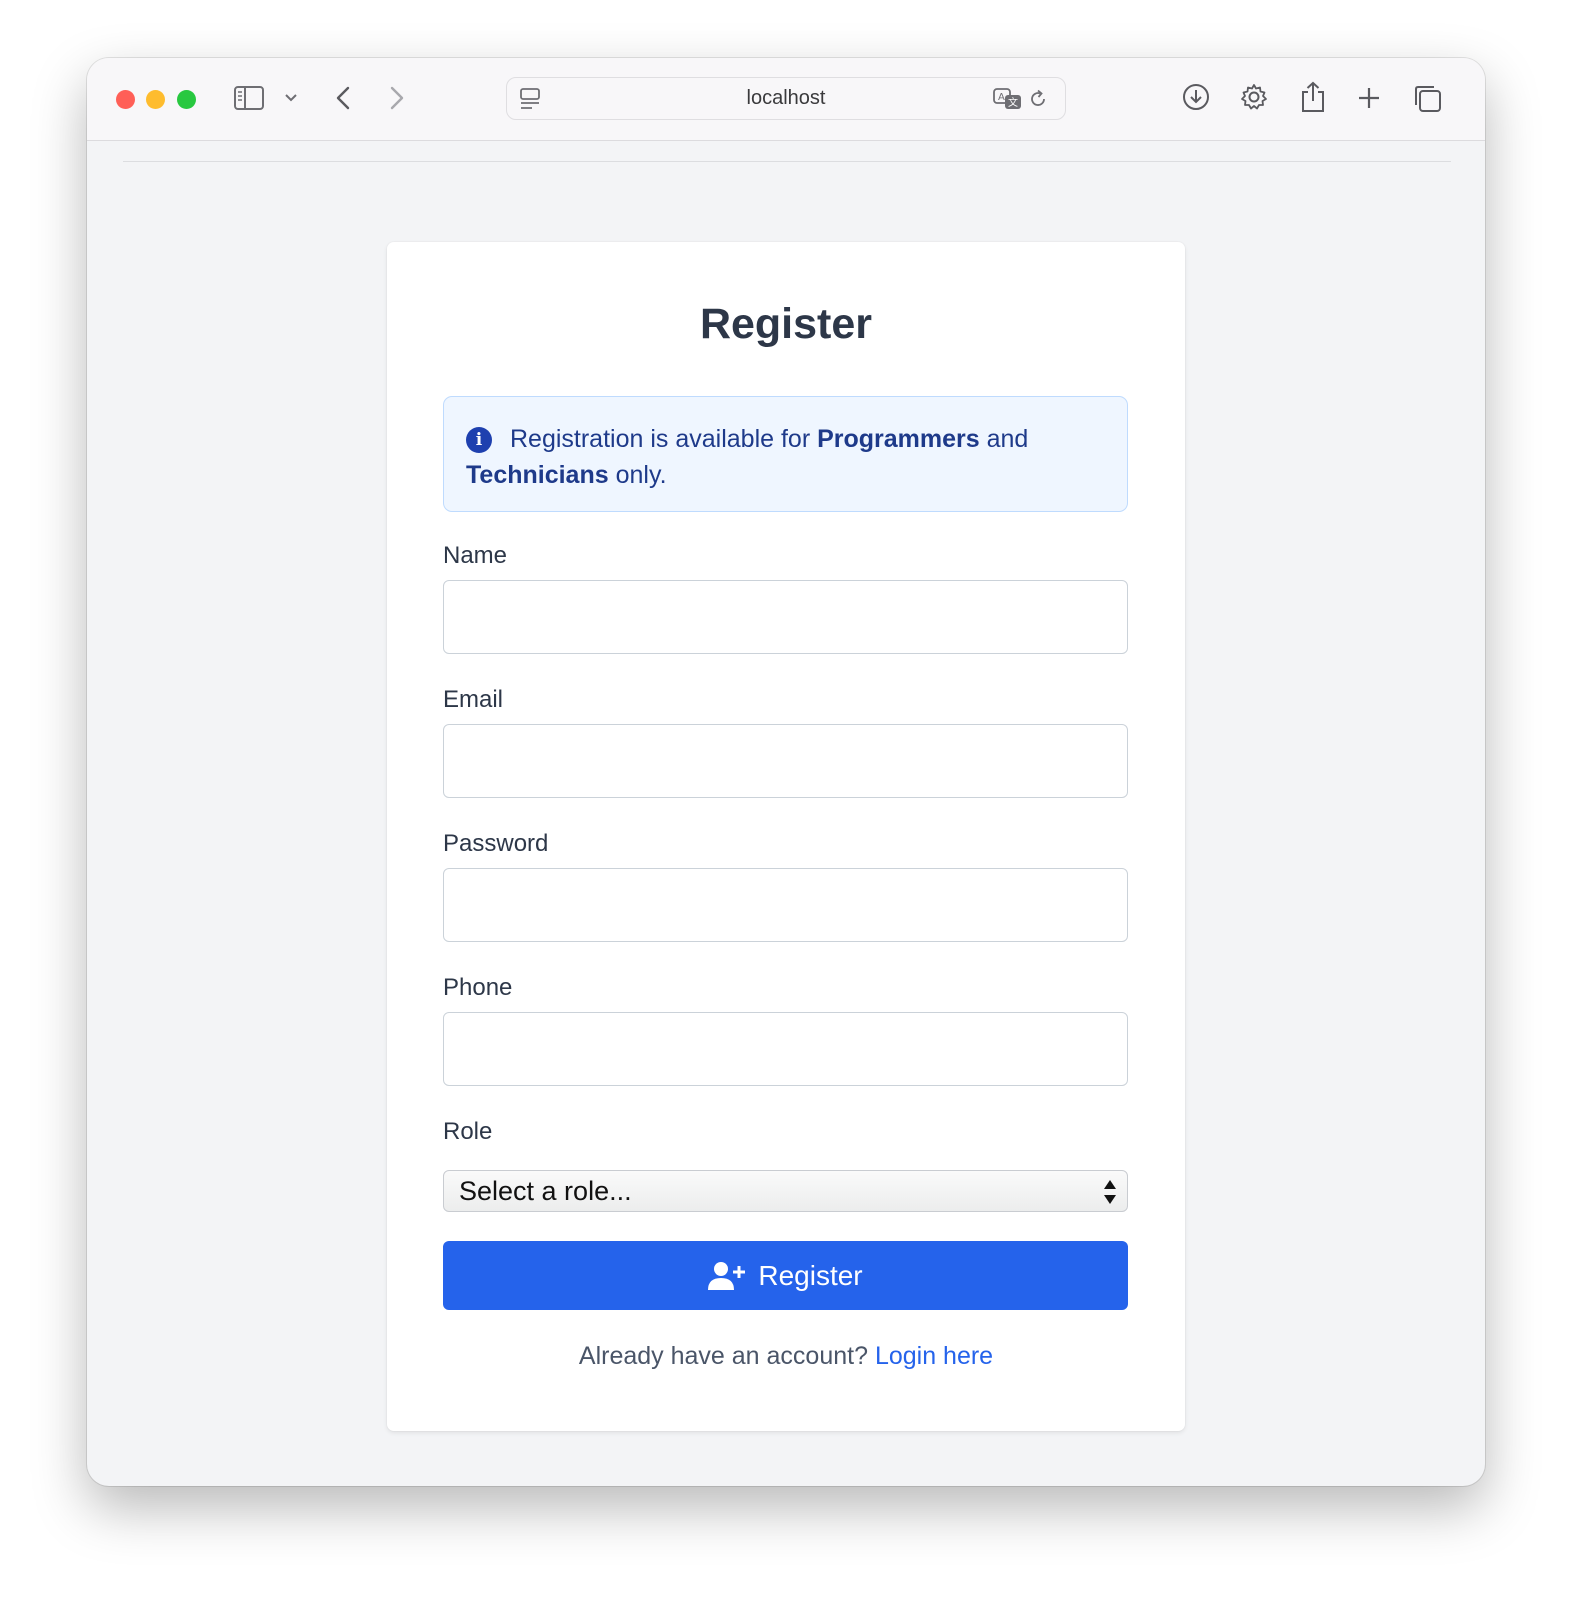 The height and width of the screenshot is (1600, 1570). I want to click on page-divider, so click(787, 161).